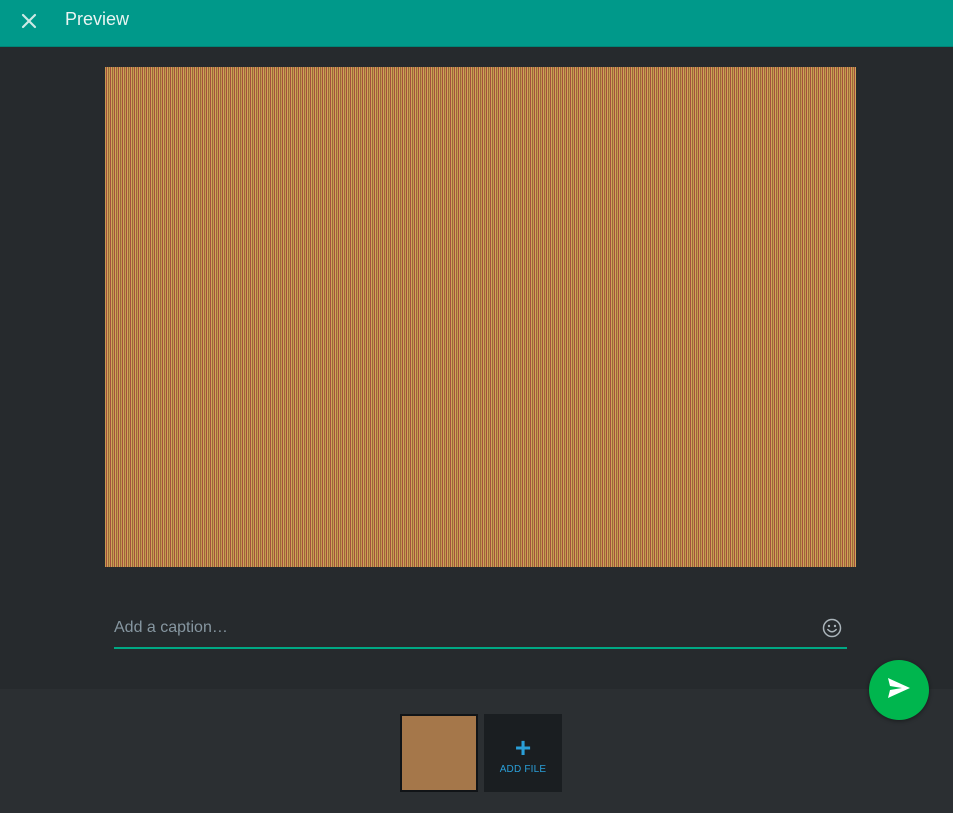  What do you see at coordinates (832, 628) in the screenshot?
I see `smiley-icon` at bounding box center [832, 628].